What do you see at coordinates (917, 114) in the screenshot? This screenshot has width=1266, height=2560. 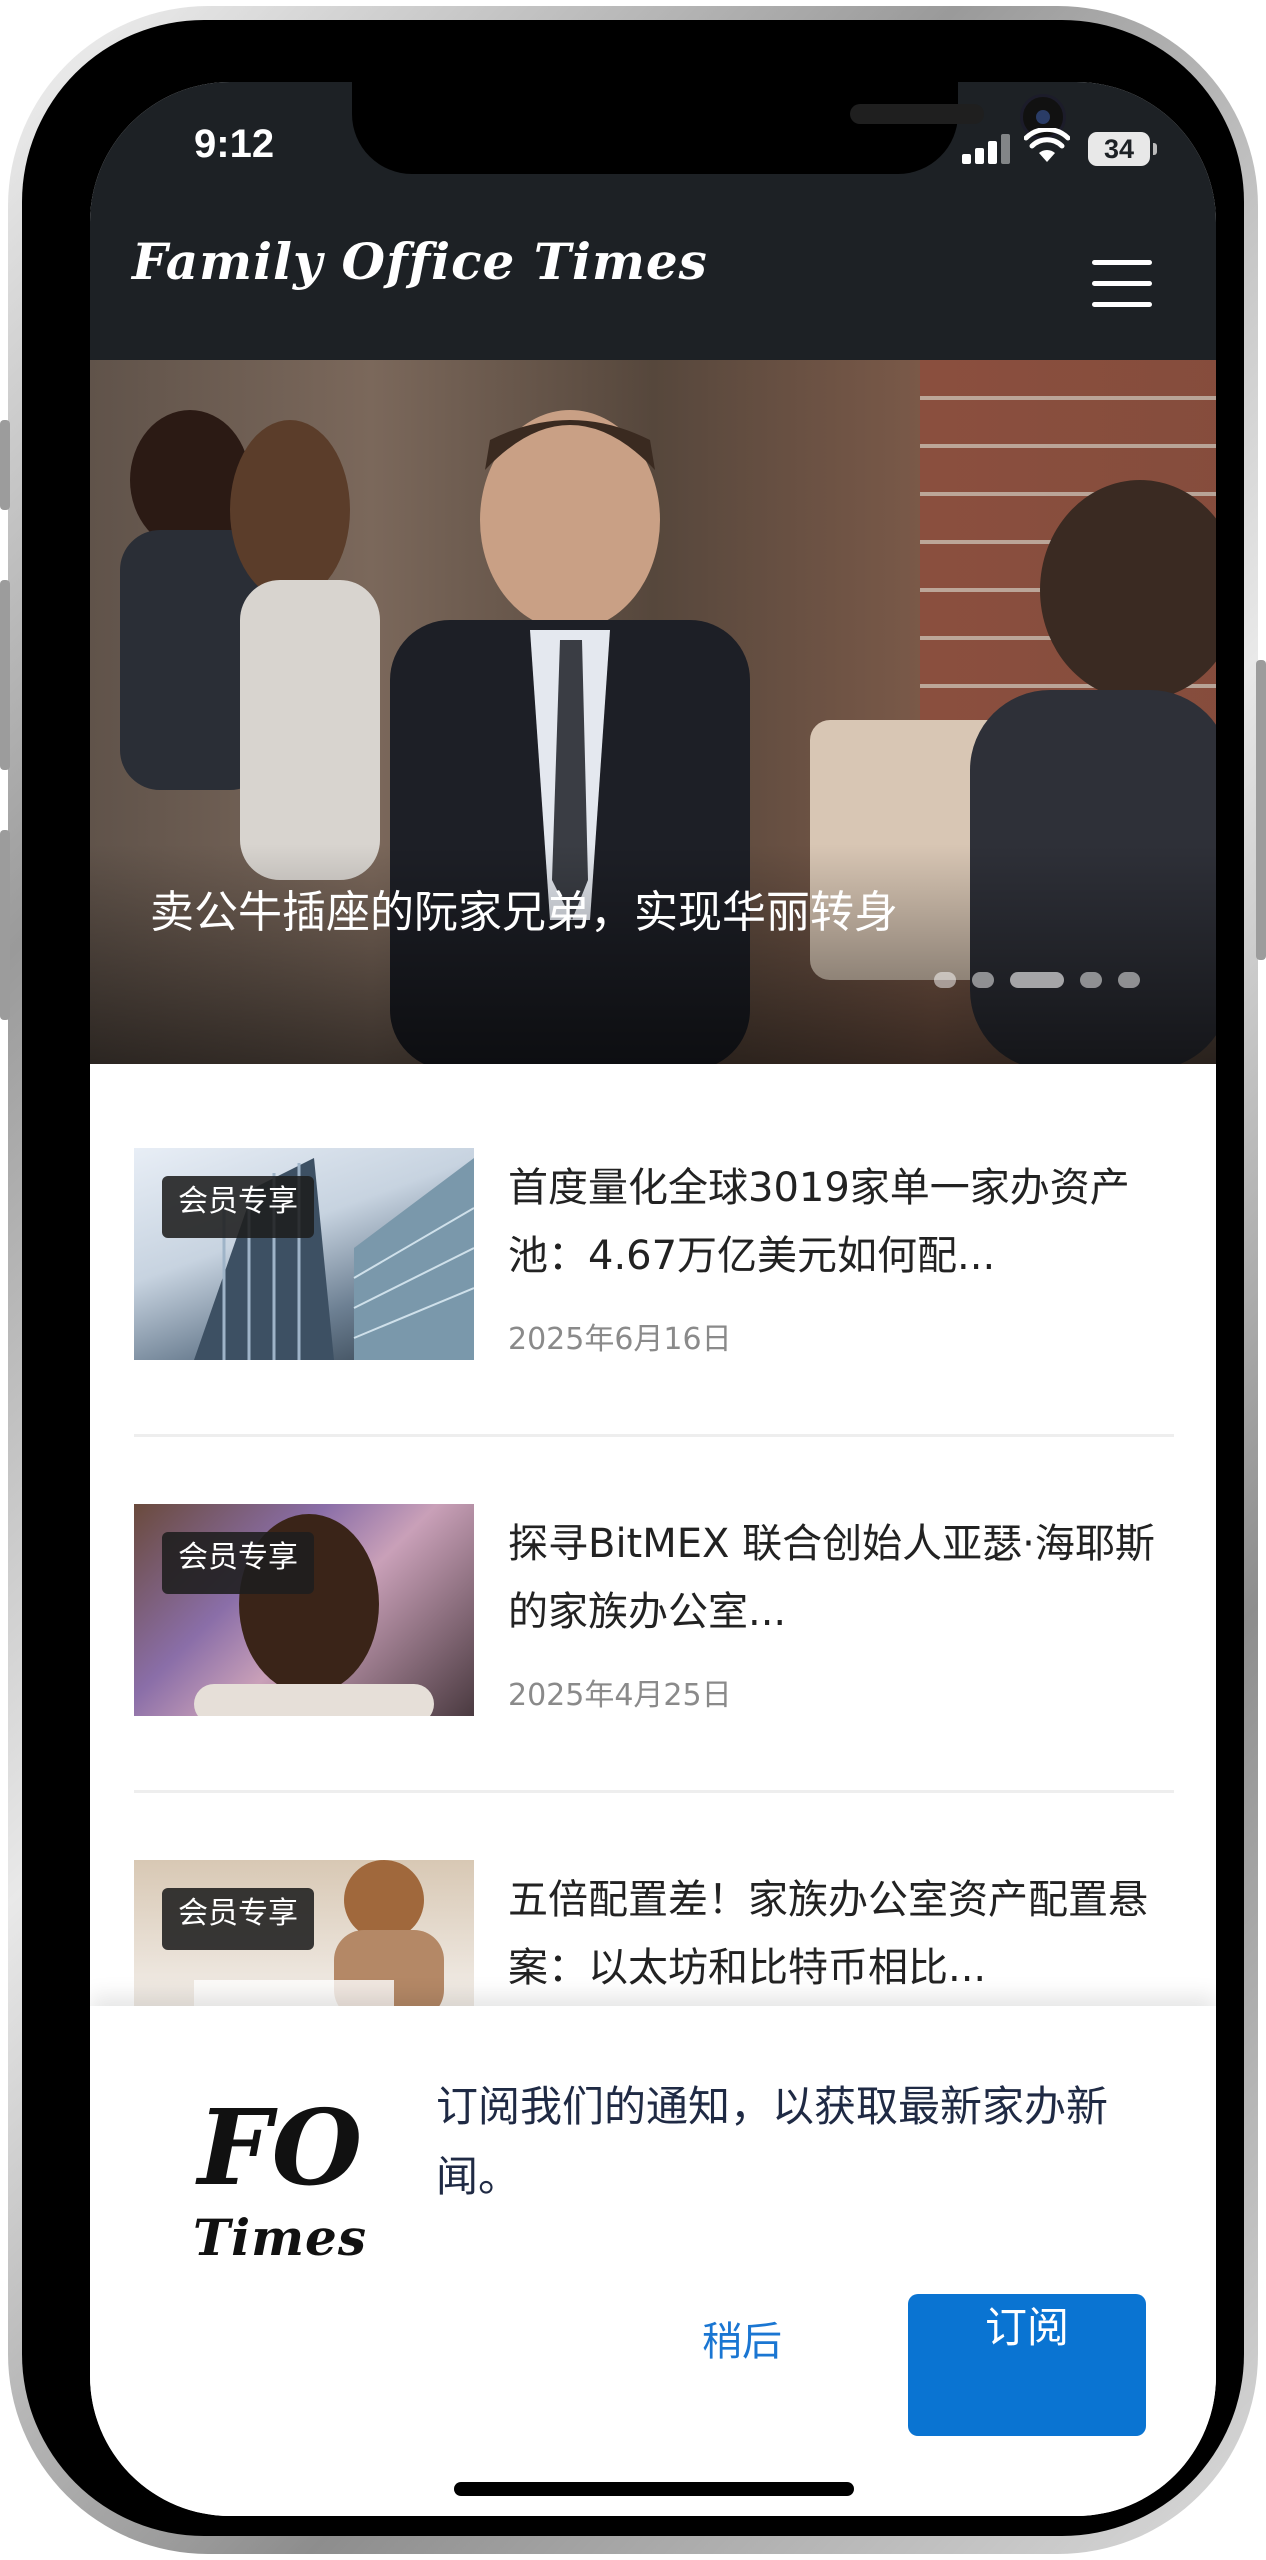 I see `speaker-grille` at bounding box center [917, 114].